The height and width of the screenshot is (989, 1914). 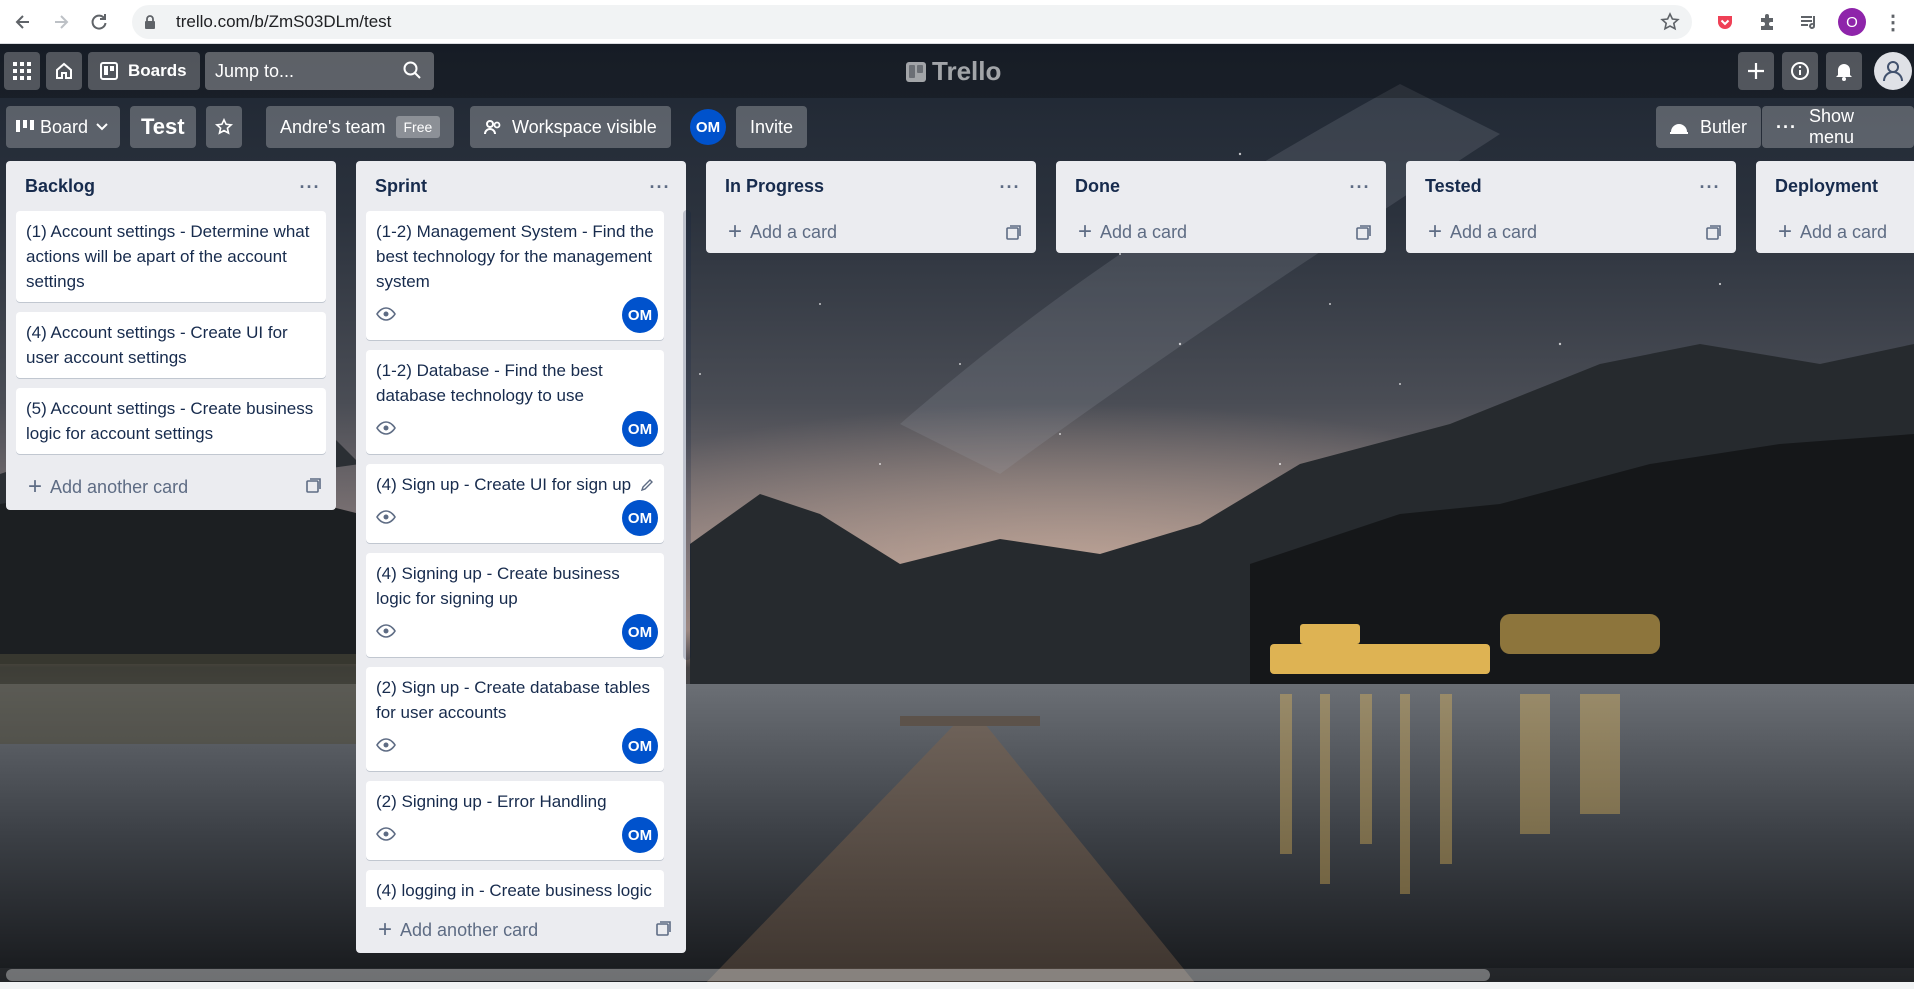 What do you see at coordinates (23, 22) in the screenshot?
I see `back-icon` at bounding box center [23, 22].